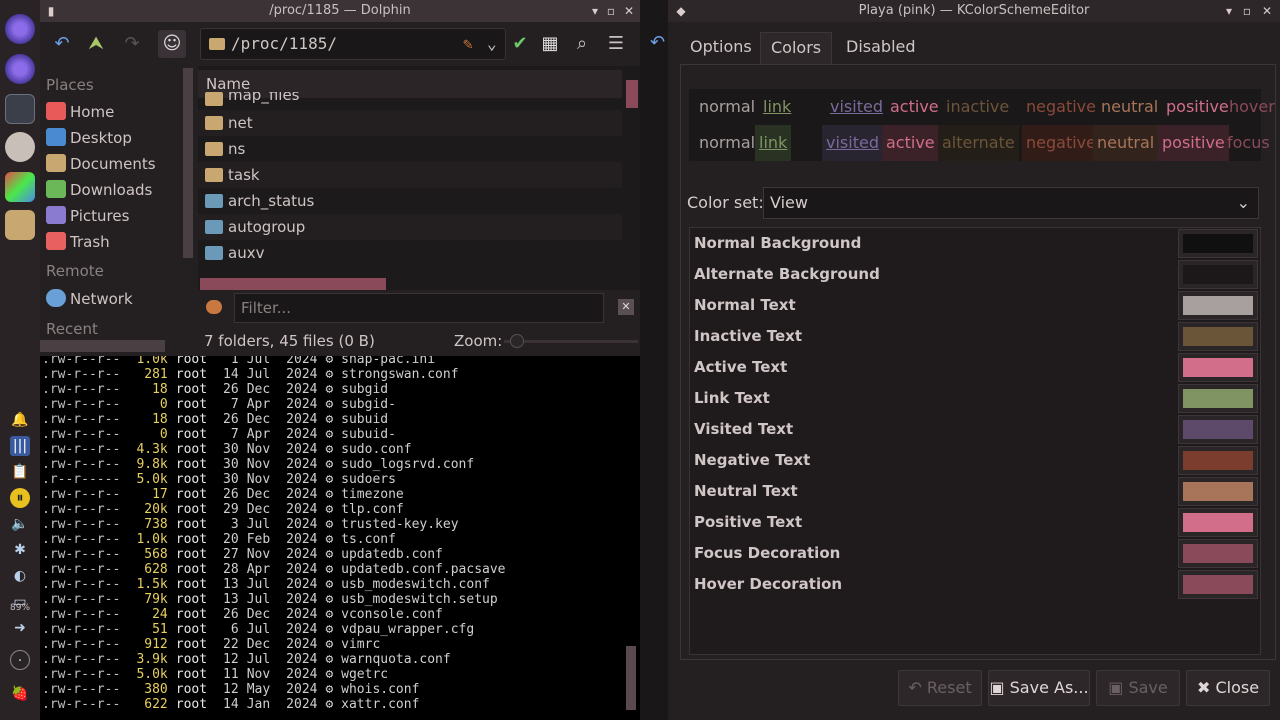  Describe the element at coordinates (940, 688) in the screenshot. I see `reset-button: ↶ Reset` at that location.